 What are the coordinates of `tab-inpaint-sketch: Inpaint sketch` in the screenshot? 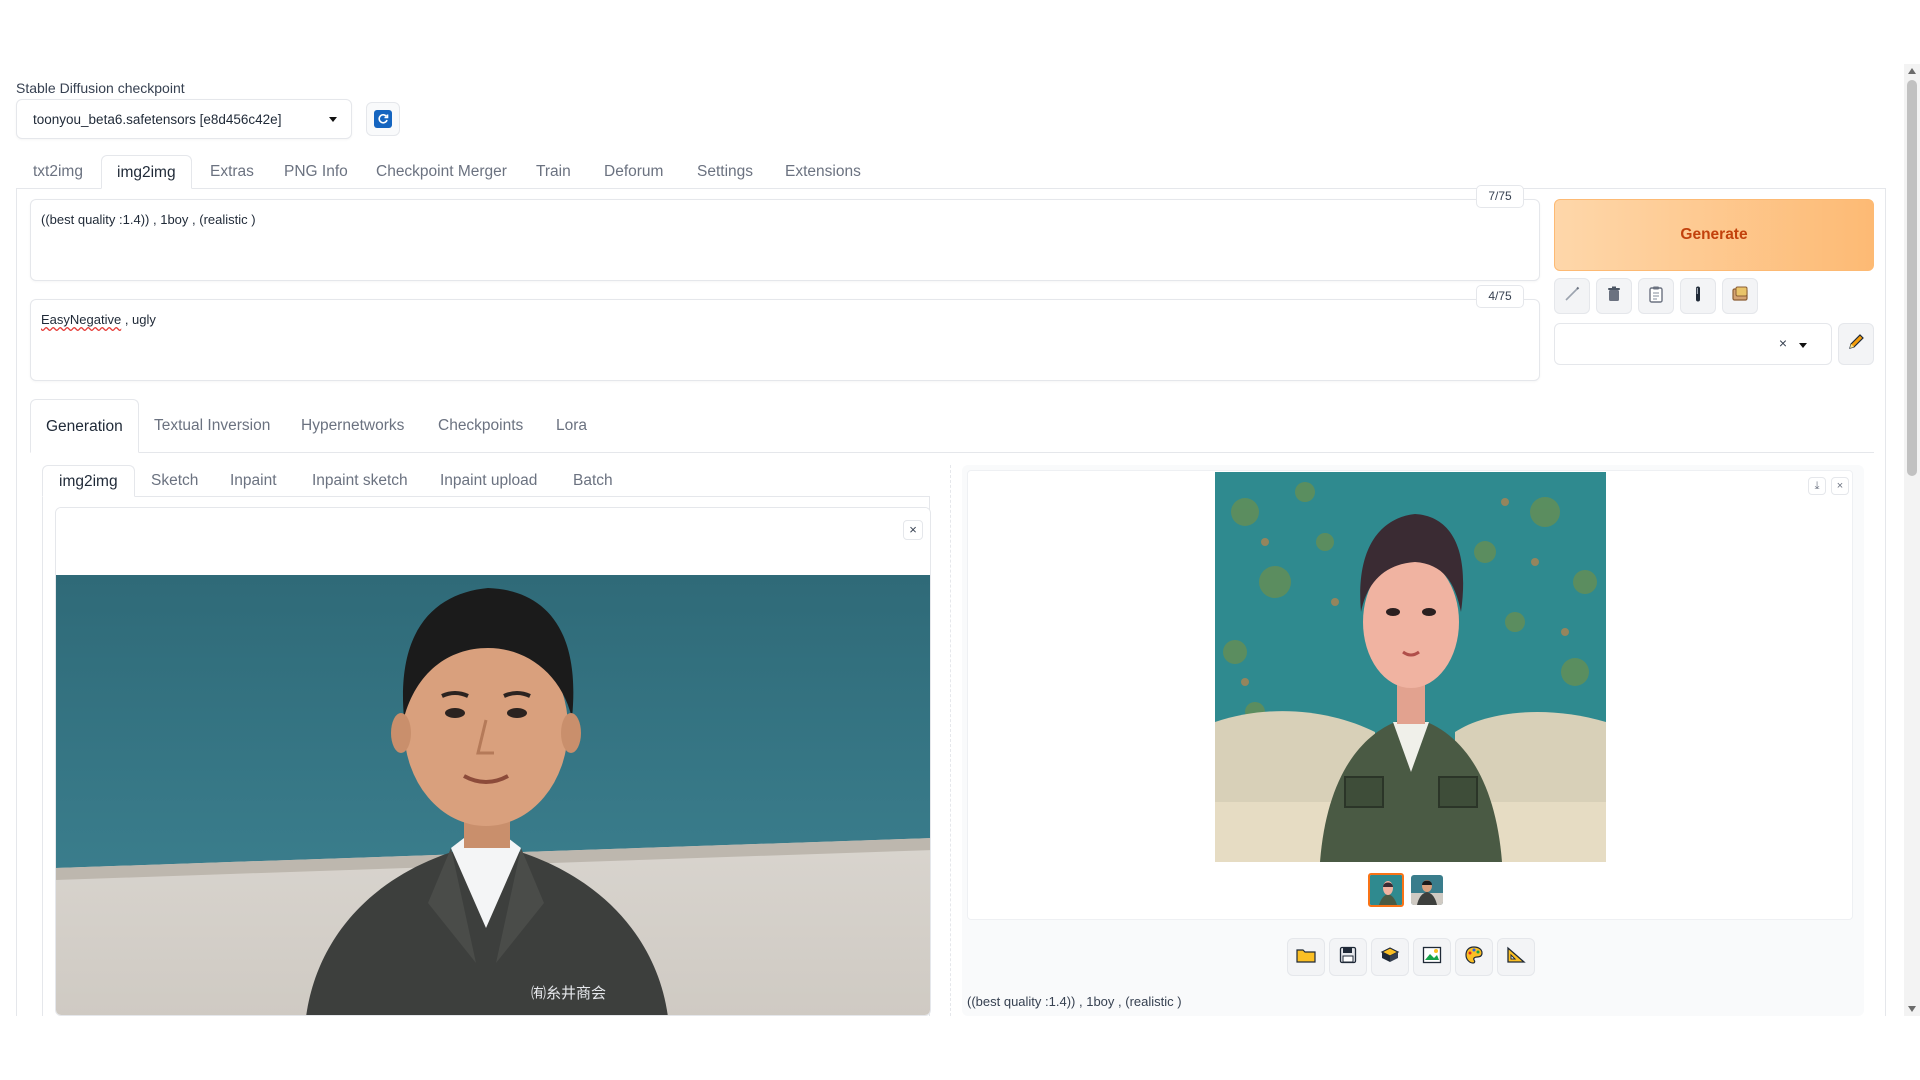 It's located at (360, 481).